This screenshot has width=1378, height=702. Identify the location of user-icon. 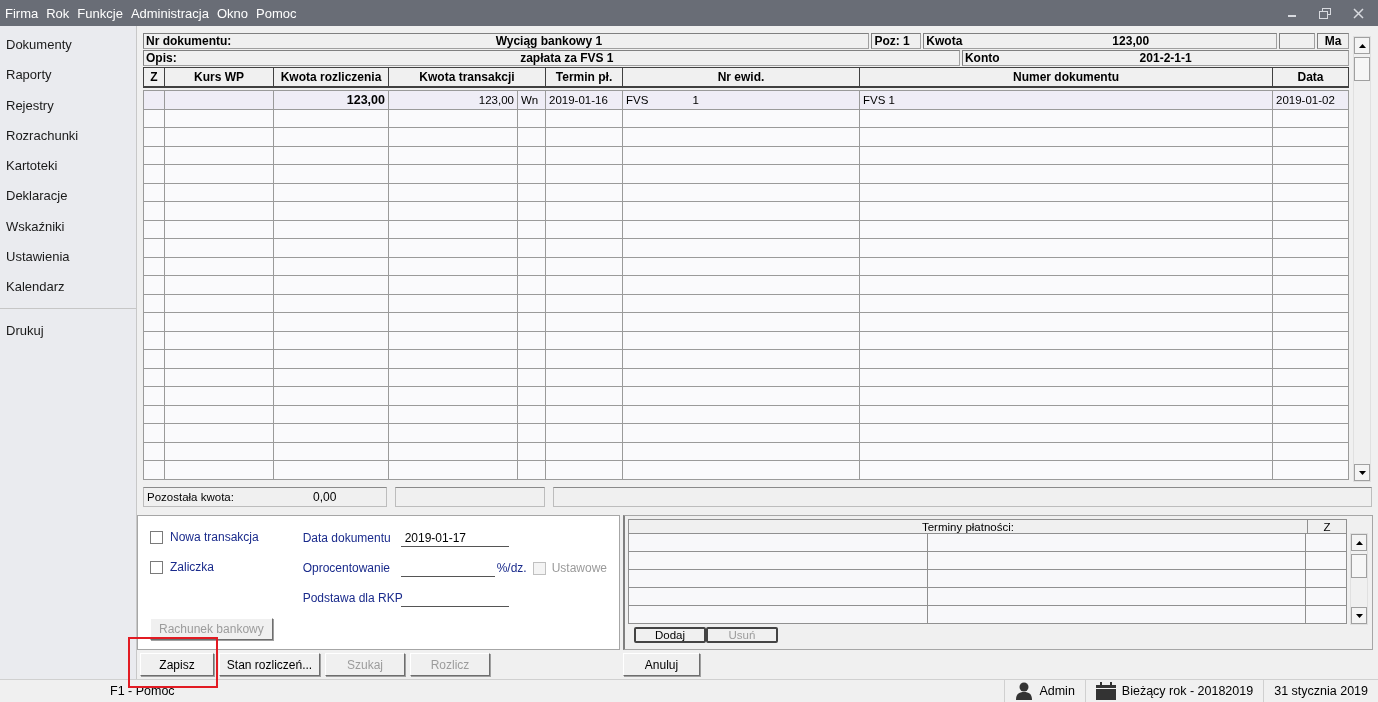
(1024, 691).